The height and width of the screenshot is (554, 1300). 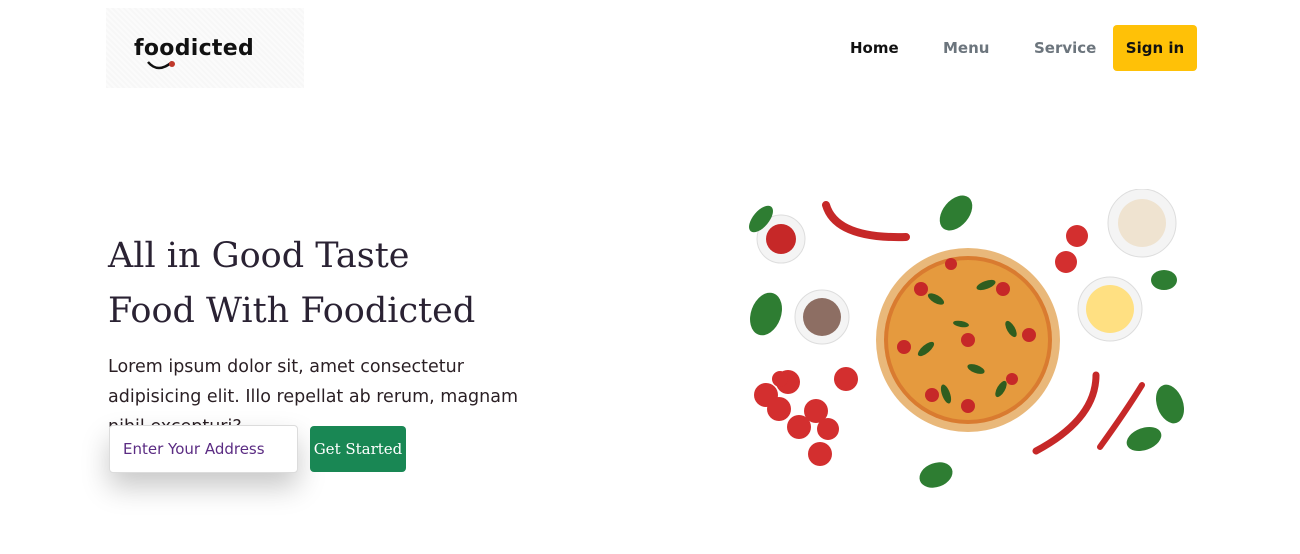 What do you see at coordinates (259, 256) in the screenshot?
I see `hero-title-line-1: All in Good Taste` at bounding box center [259, 256].